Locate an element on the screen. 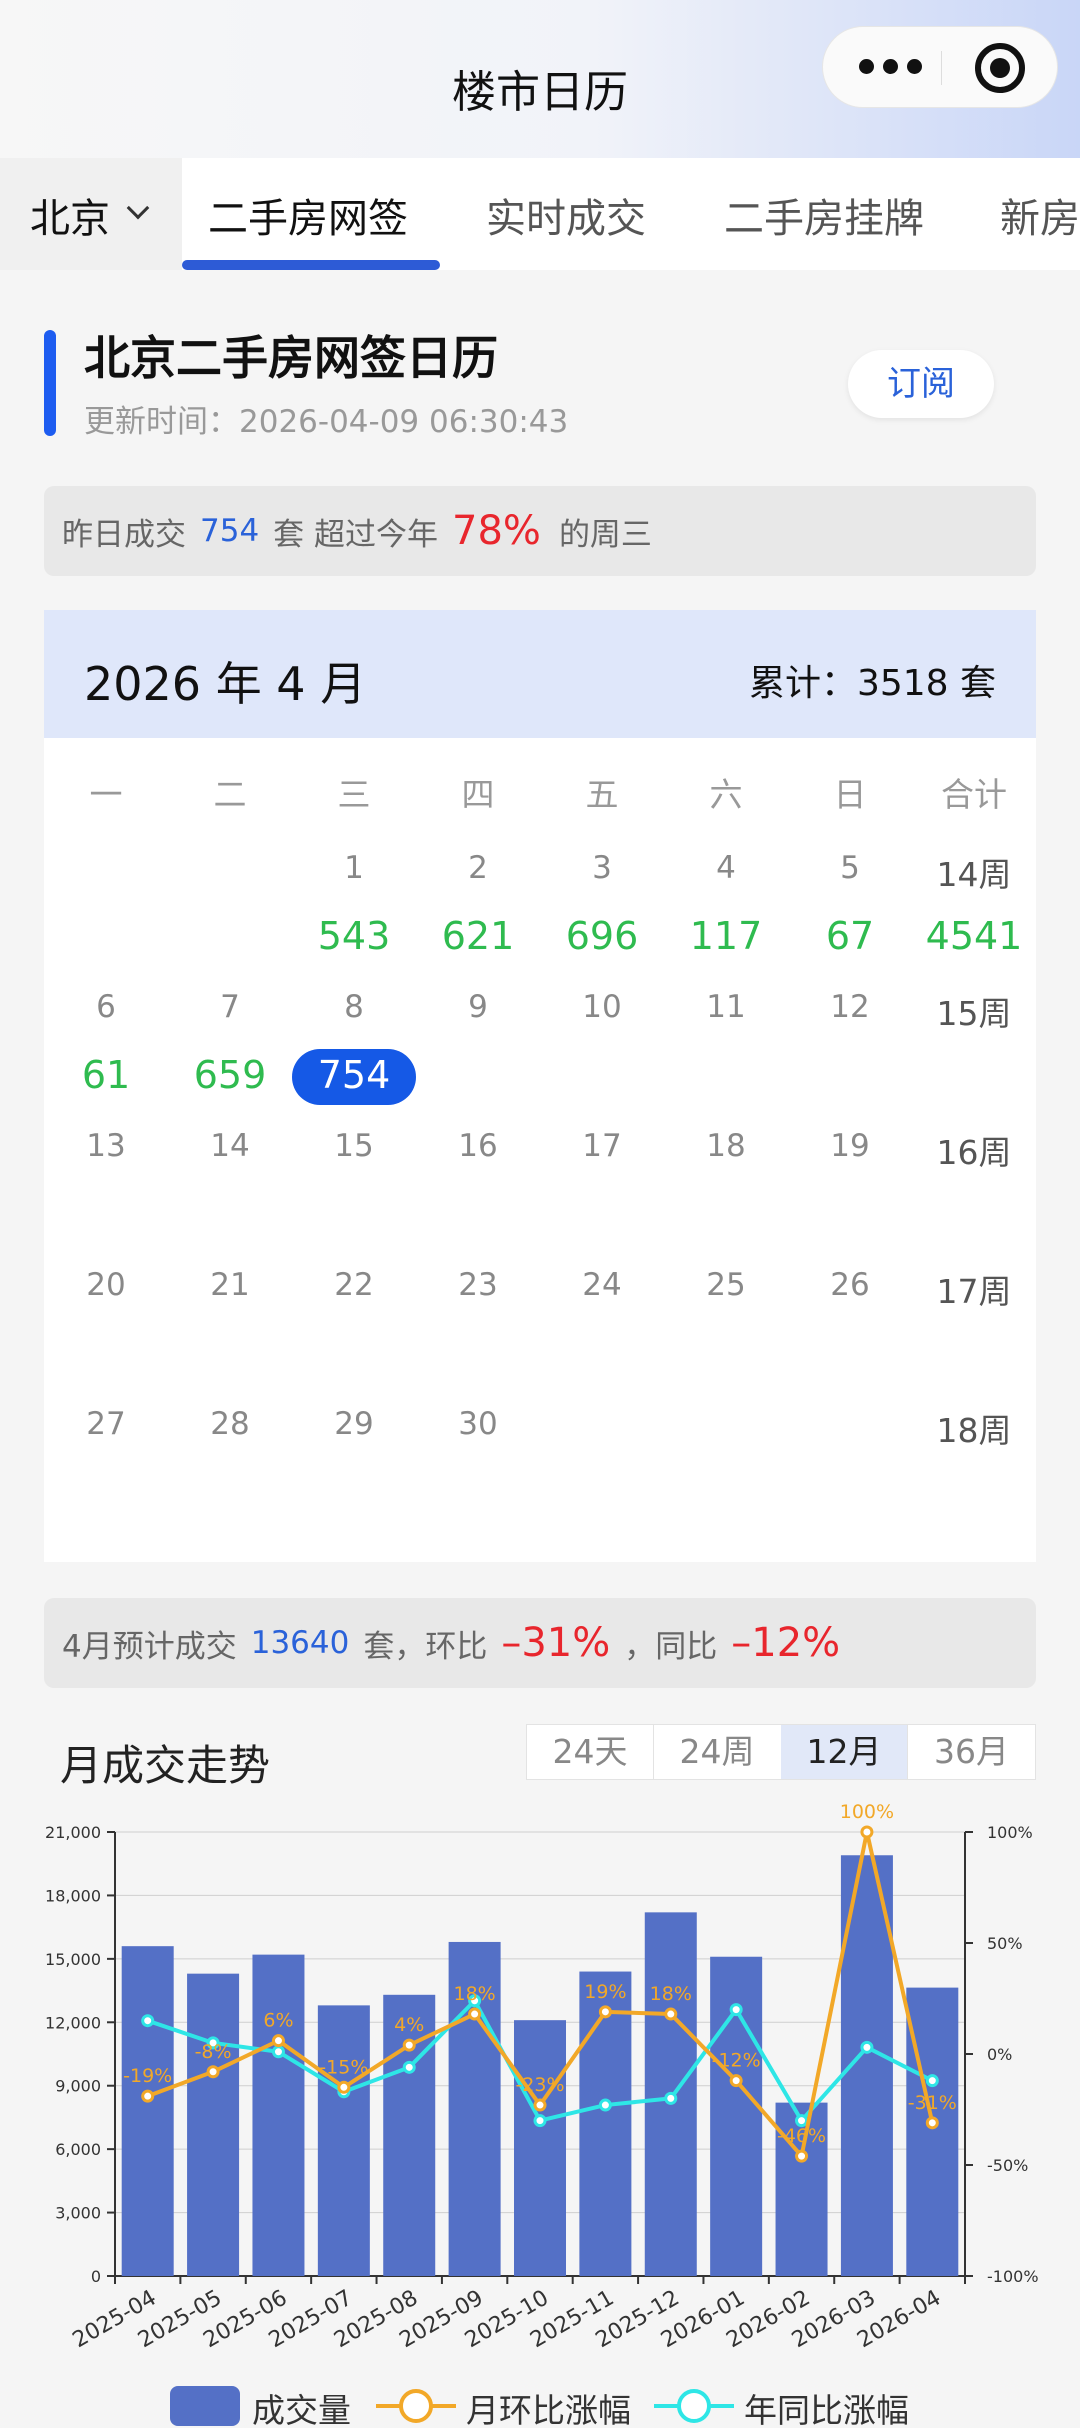 This screenshot has height=2428, width=1080. week-label: 17周 is located at coordinates (974, 1291).